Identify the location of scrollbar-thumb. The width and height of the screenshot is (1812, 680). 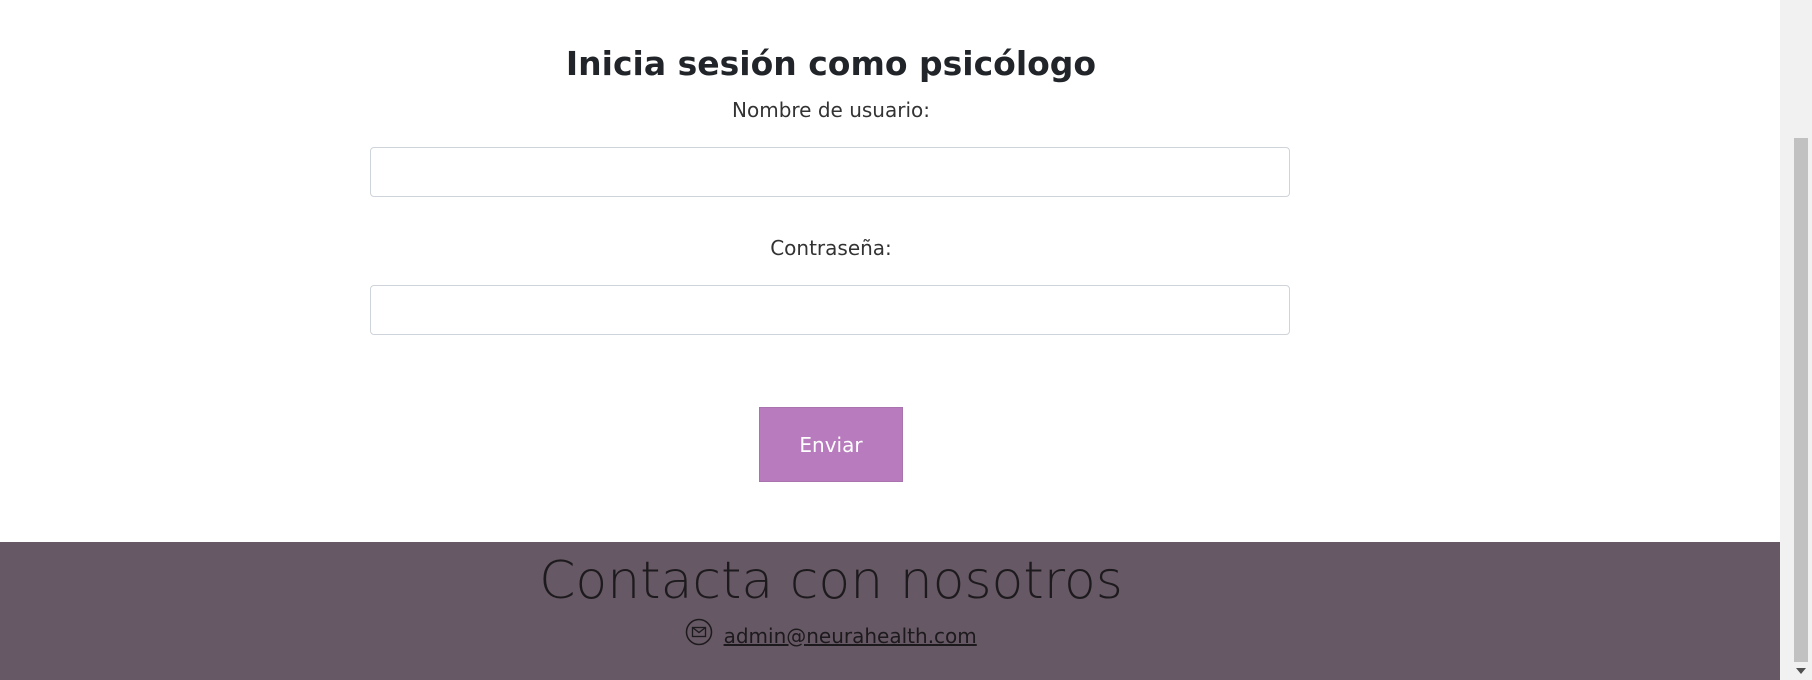
(1801, 400).